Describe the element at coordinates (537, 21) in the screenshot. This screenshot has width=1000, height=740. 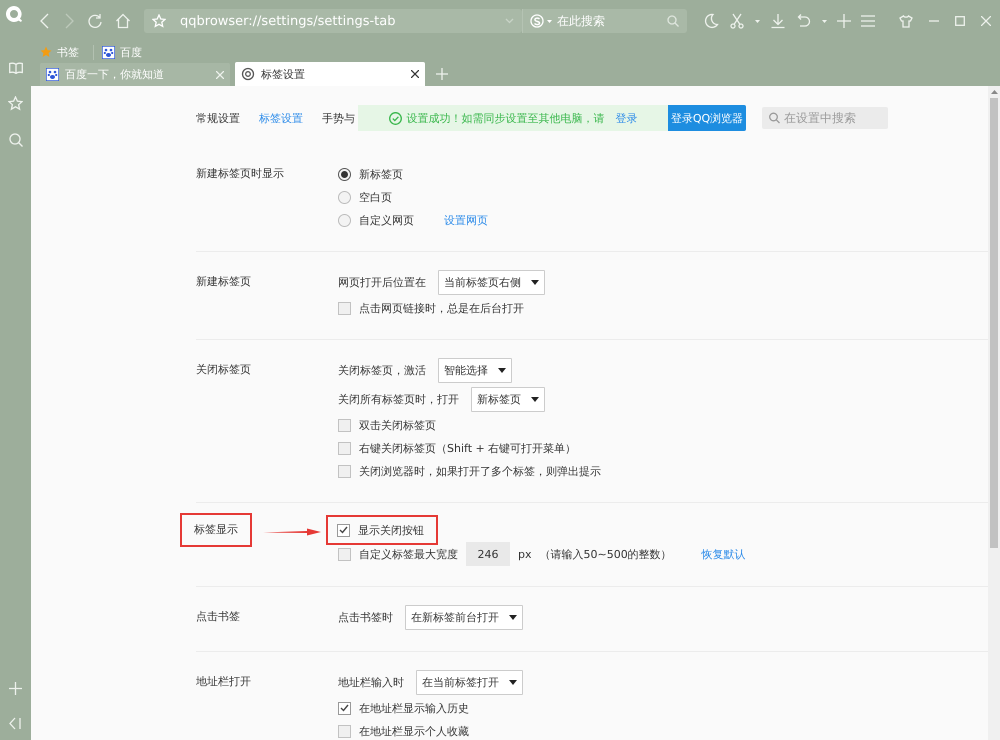
I see `s-logo-icon` at that location.